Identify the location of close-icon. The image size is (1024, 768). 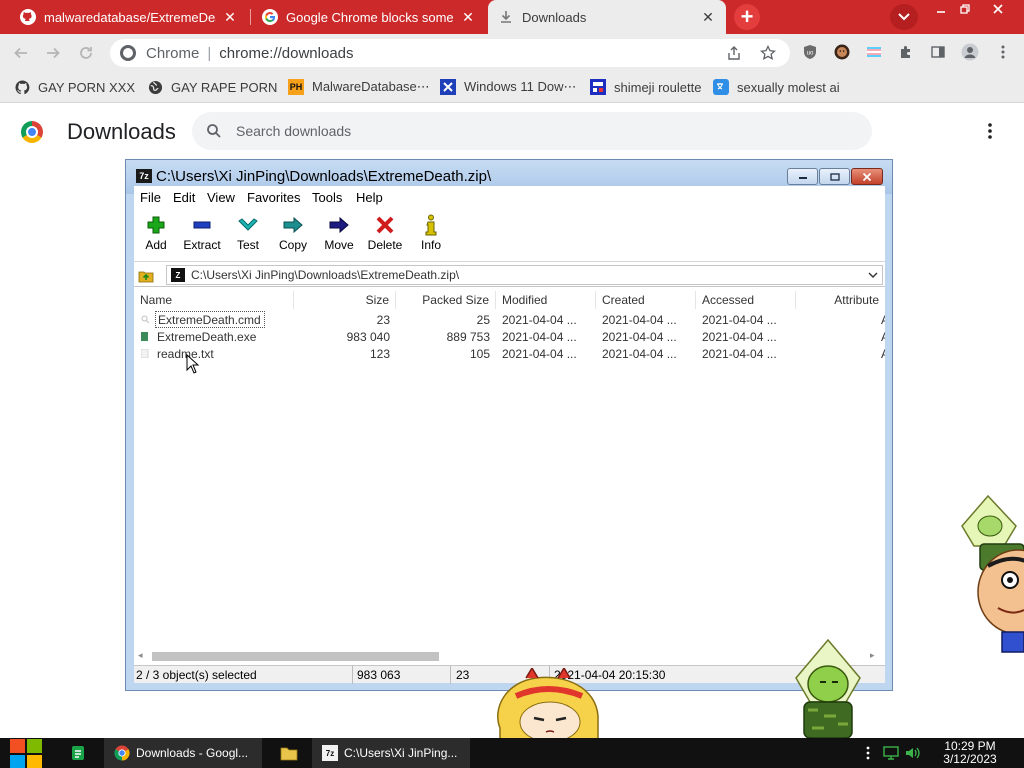
(867, 176).